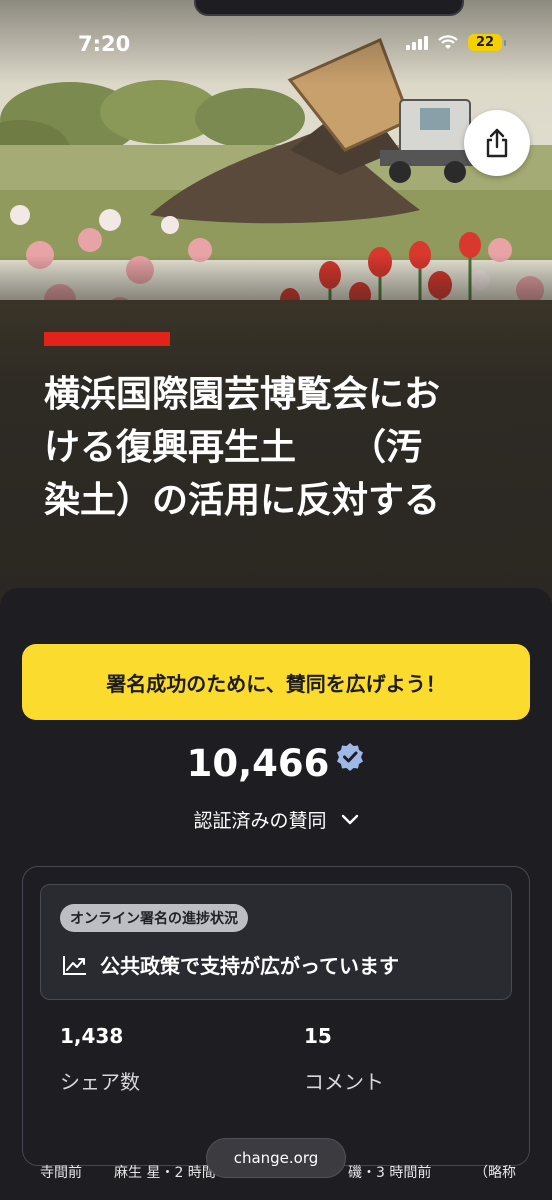  Describe the element at coordinates (92, 1036) in the screenshot. I see `share-count: 1,438` at that location.